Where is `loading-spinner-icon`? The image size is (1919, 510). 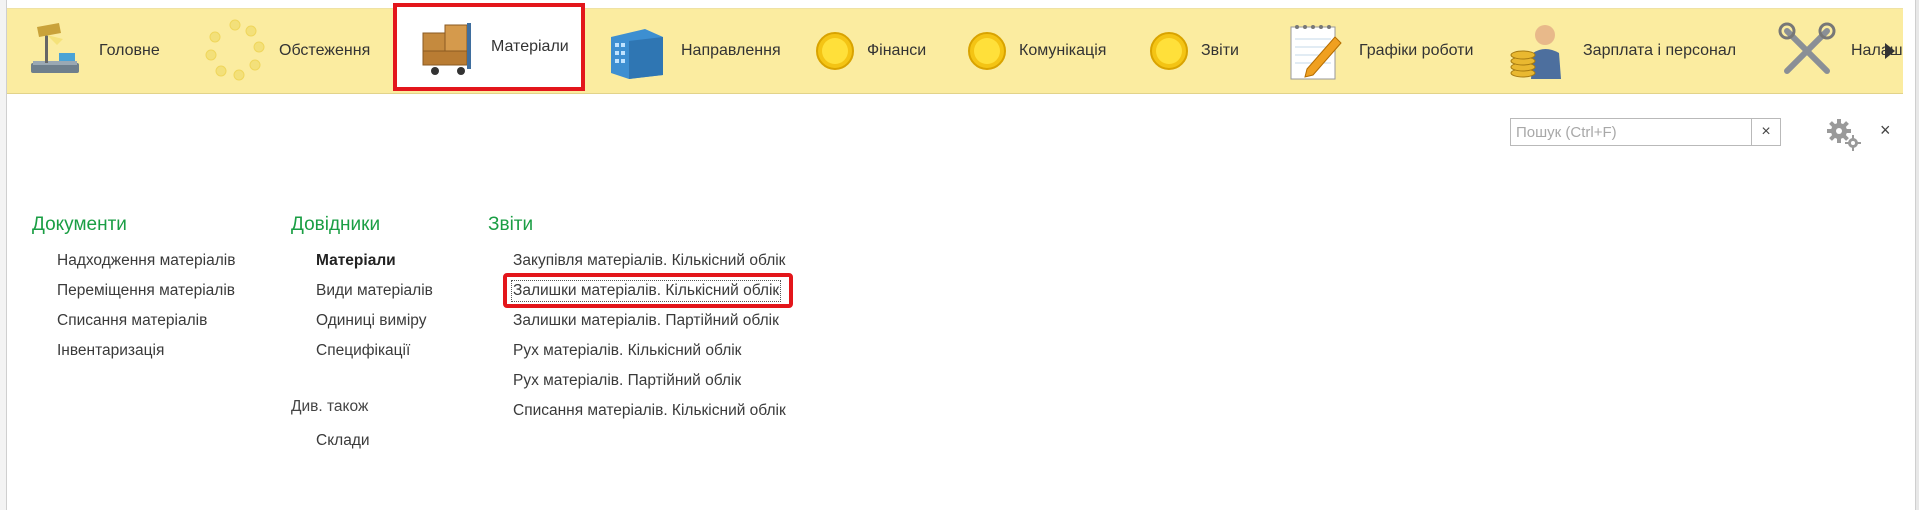
loading-spinner-icon is located at coordinates (235, 50).